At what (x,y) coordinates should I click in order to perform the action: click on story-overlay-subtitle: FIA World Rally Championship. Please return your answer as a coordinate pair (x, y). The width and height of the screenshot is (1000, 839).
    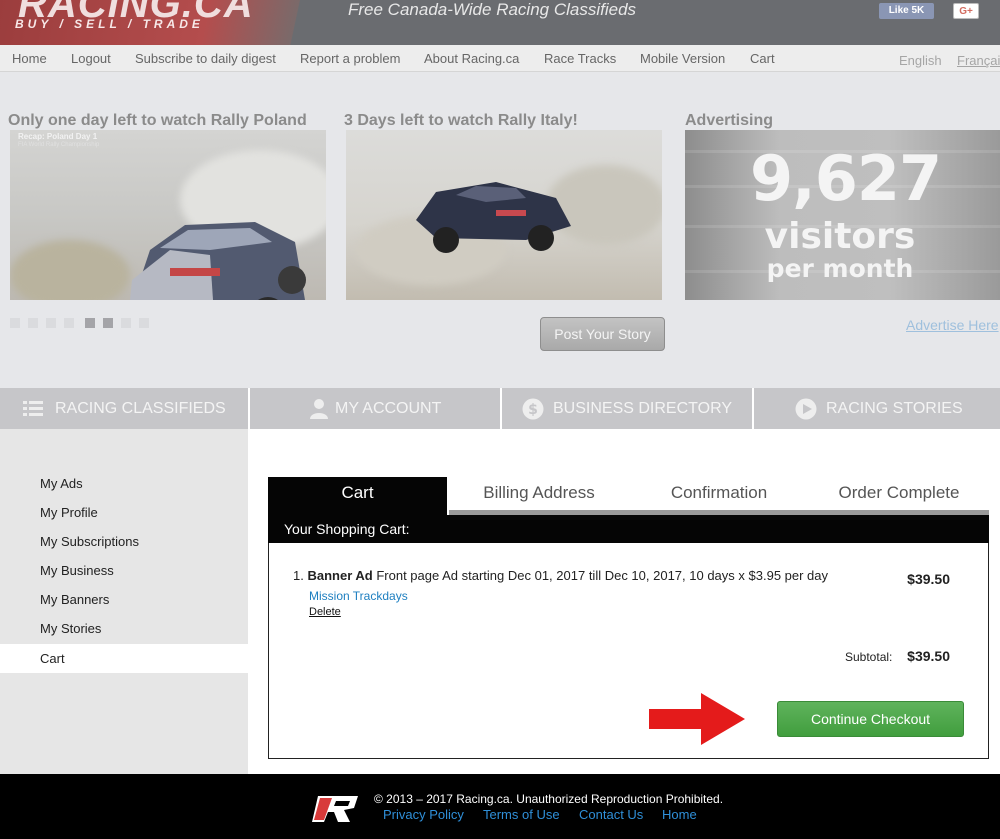
    Looking at the image, I should click on (59, 145).